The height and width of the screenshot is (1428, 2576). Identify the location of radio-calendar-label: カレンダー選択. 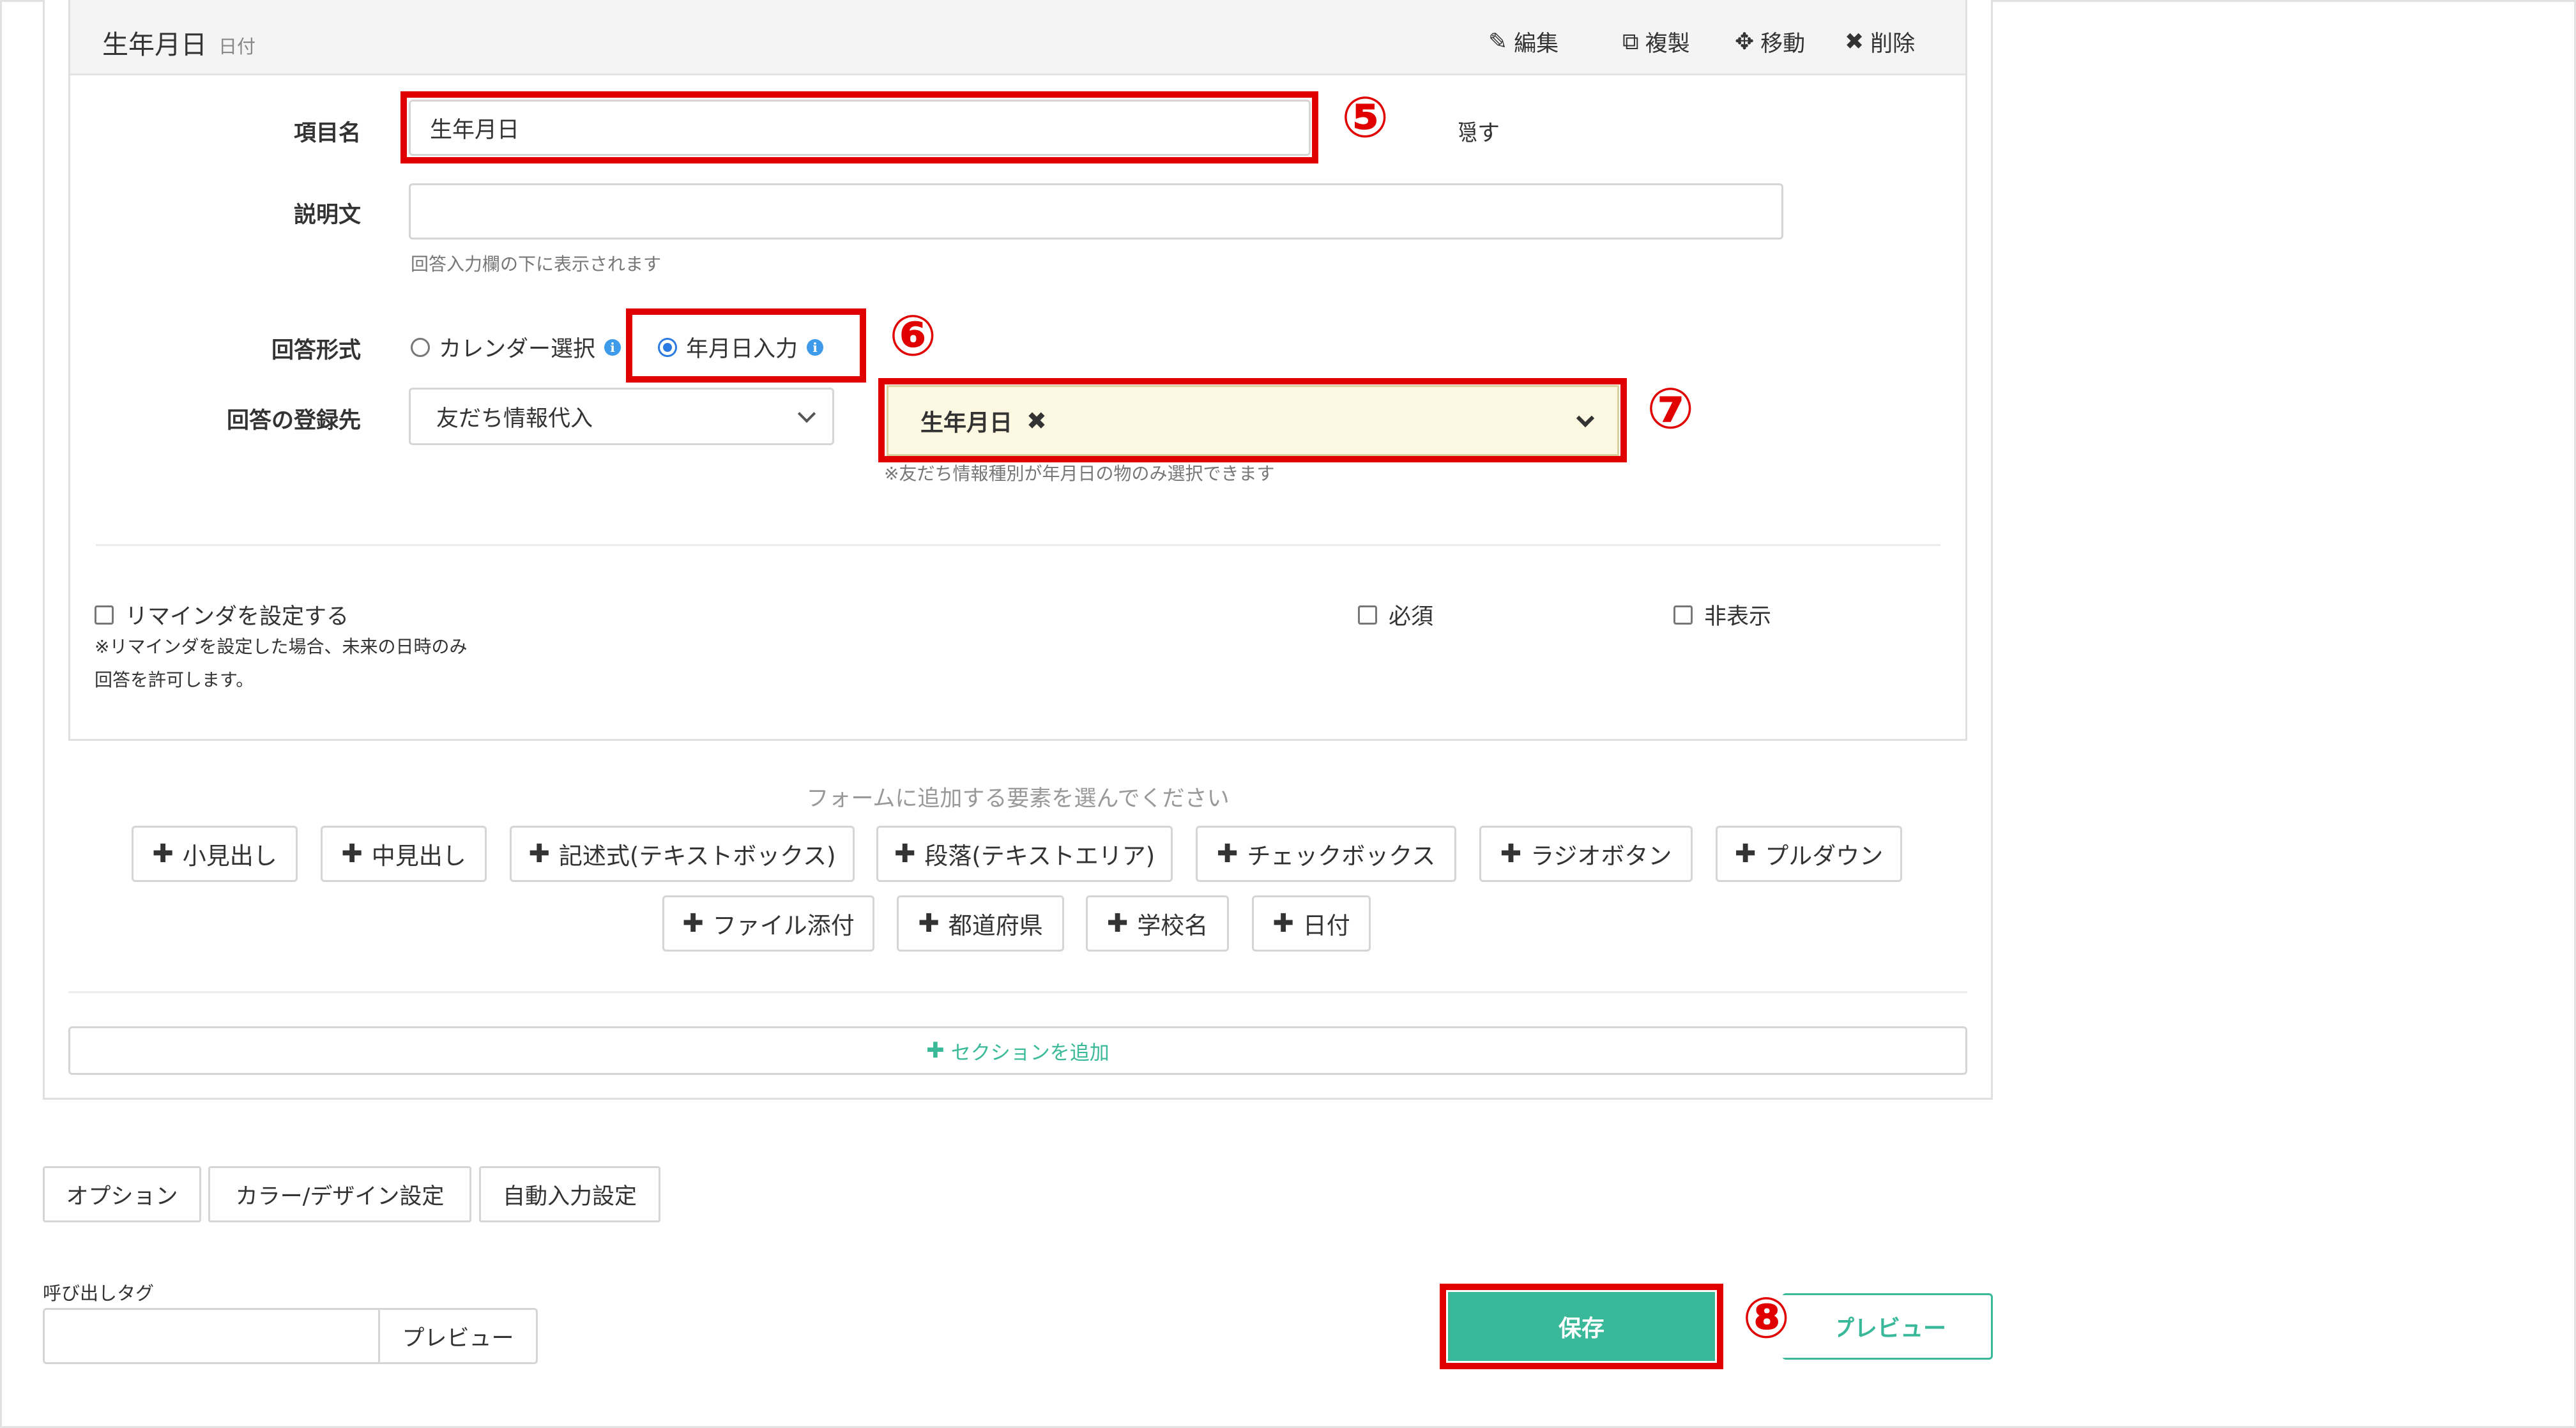
(517, 349).